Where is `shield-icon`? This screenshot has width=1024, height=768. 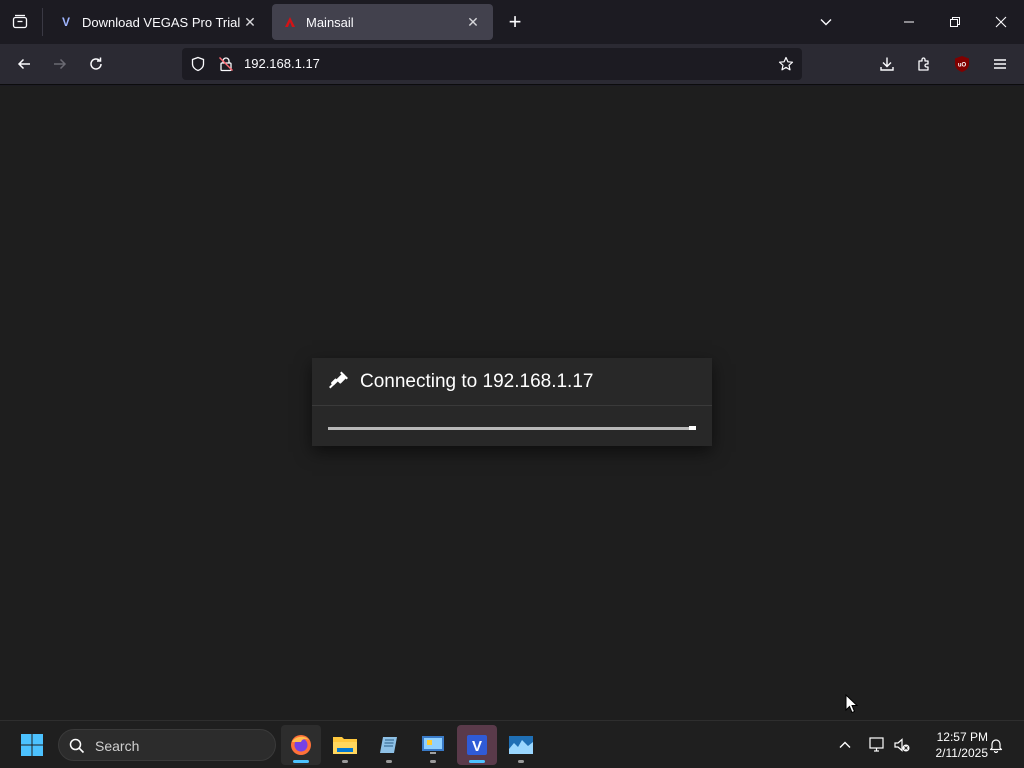 shield-icon is located at coordinates (198, 66).